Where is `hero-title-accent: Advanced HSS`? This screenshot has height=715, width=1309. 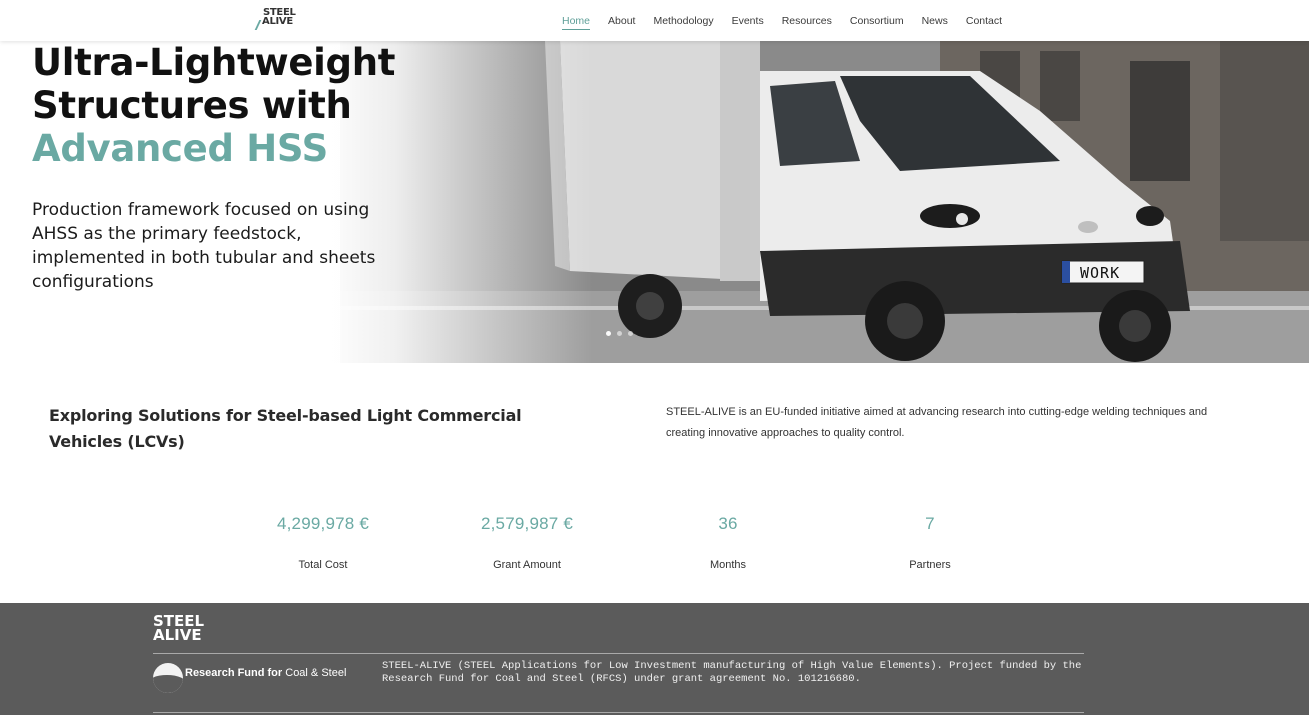 hero-title-accent: Advanced HSS is located at coordinates (180, 148).